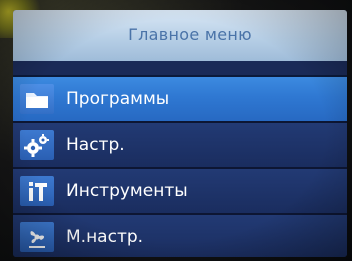 The image size is (352, 261). I want to click on tools-icon, so click(37, 191).